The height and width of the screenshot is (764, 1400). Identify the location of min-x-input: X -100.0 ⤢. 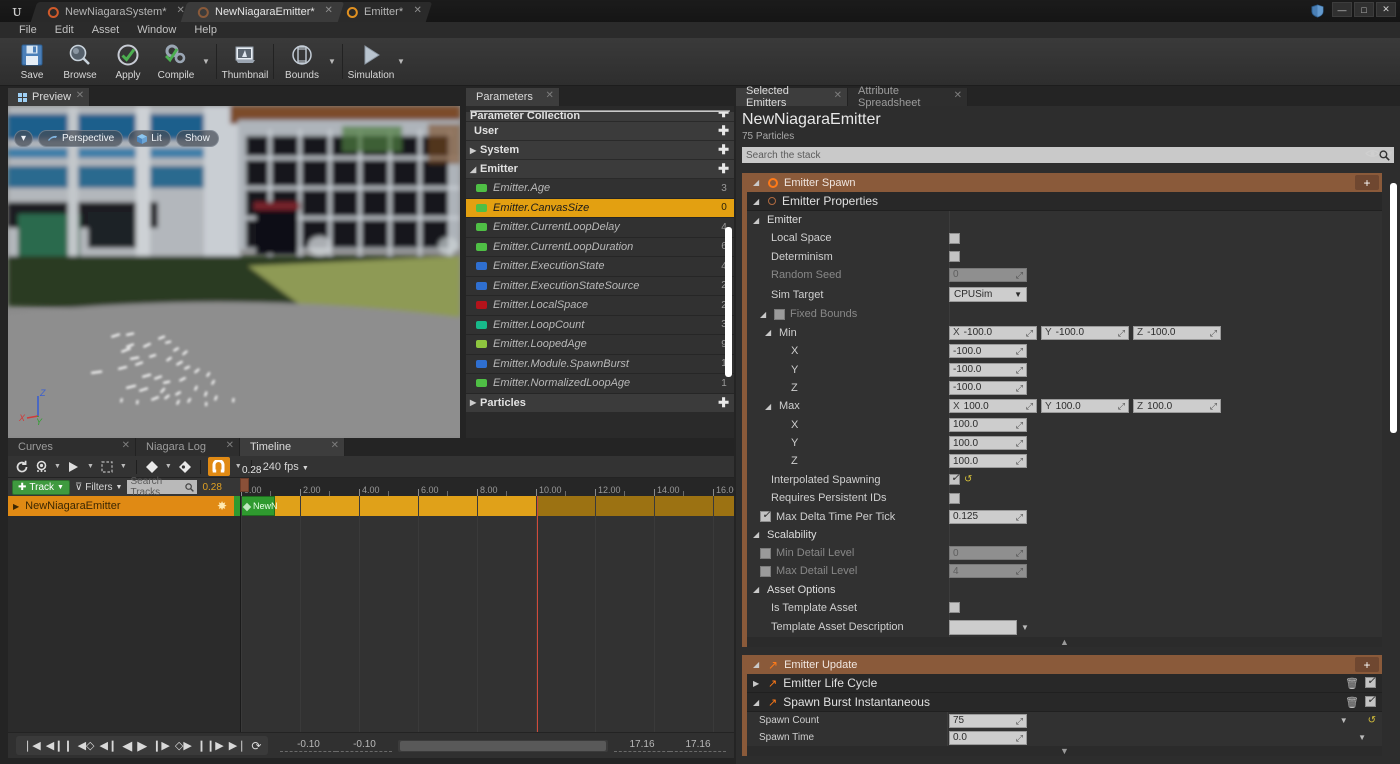
(993, 332).